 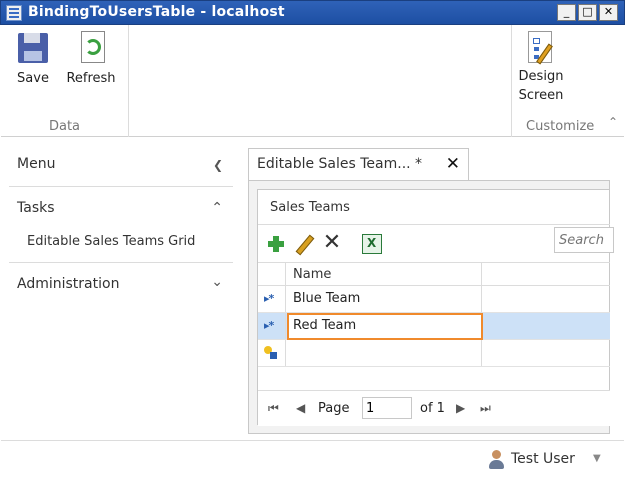 I want to click on nav-administration-header: Administration ⌄, so click(x=121, y=286).